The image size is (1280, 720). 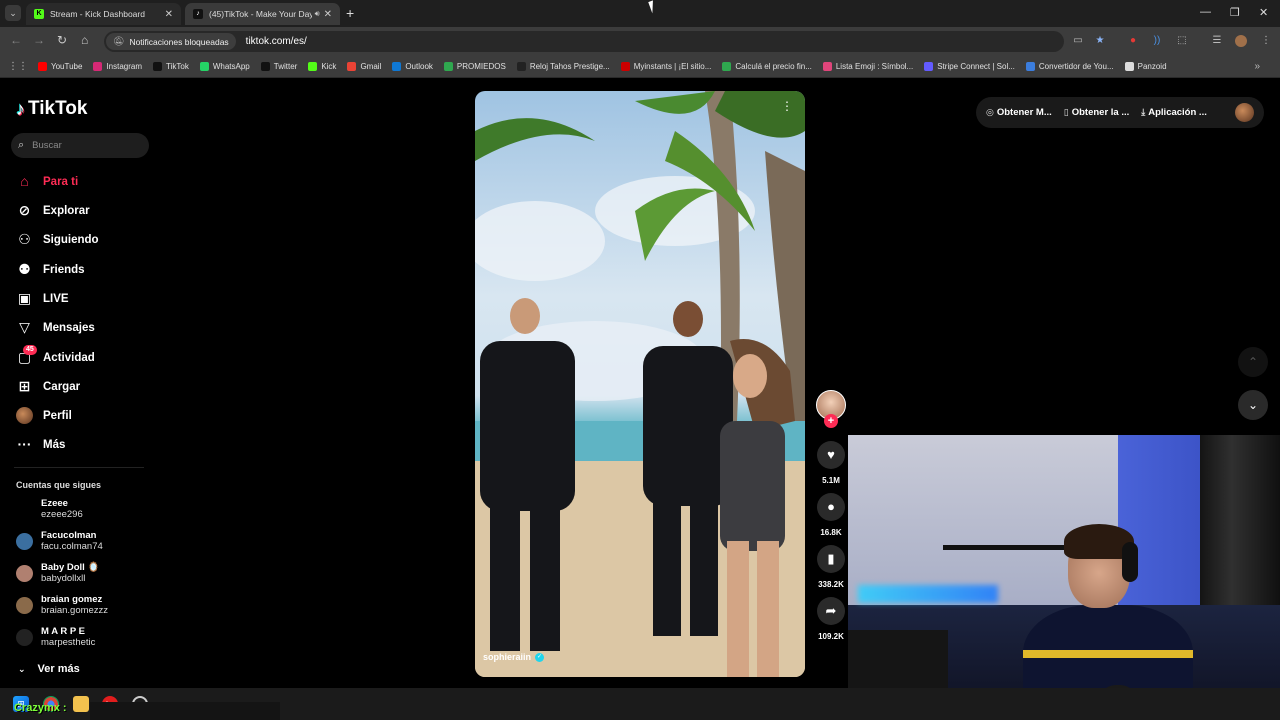 I want to click on account-name: braian gomez, so click(x=72, y=599).